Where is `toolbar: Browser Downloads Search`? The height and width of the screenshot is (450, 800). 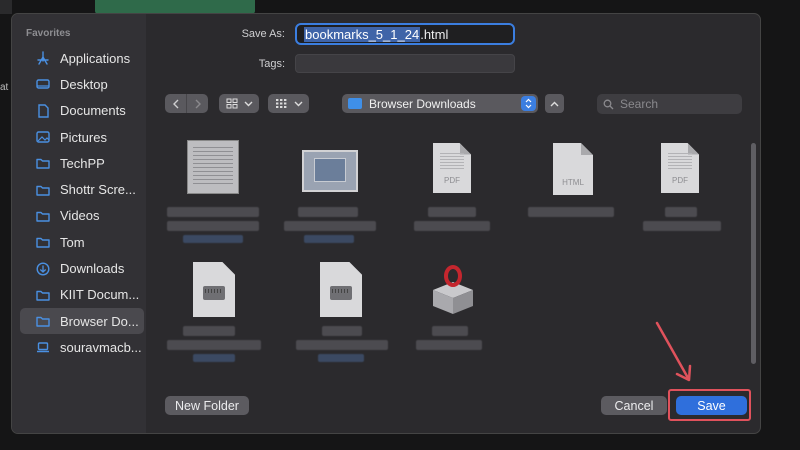
toolbar: Browser Downloads Search is located at coordinates (453, 103).